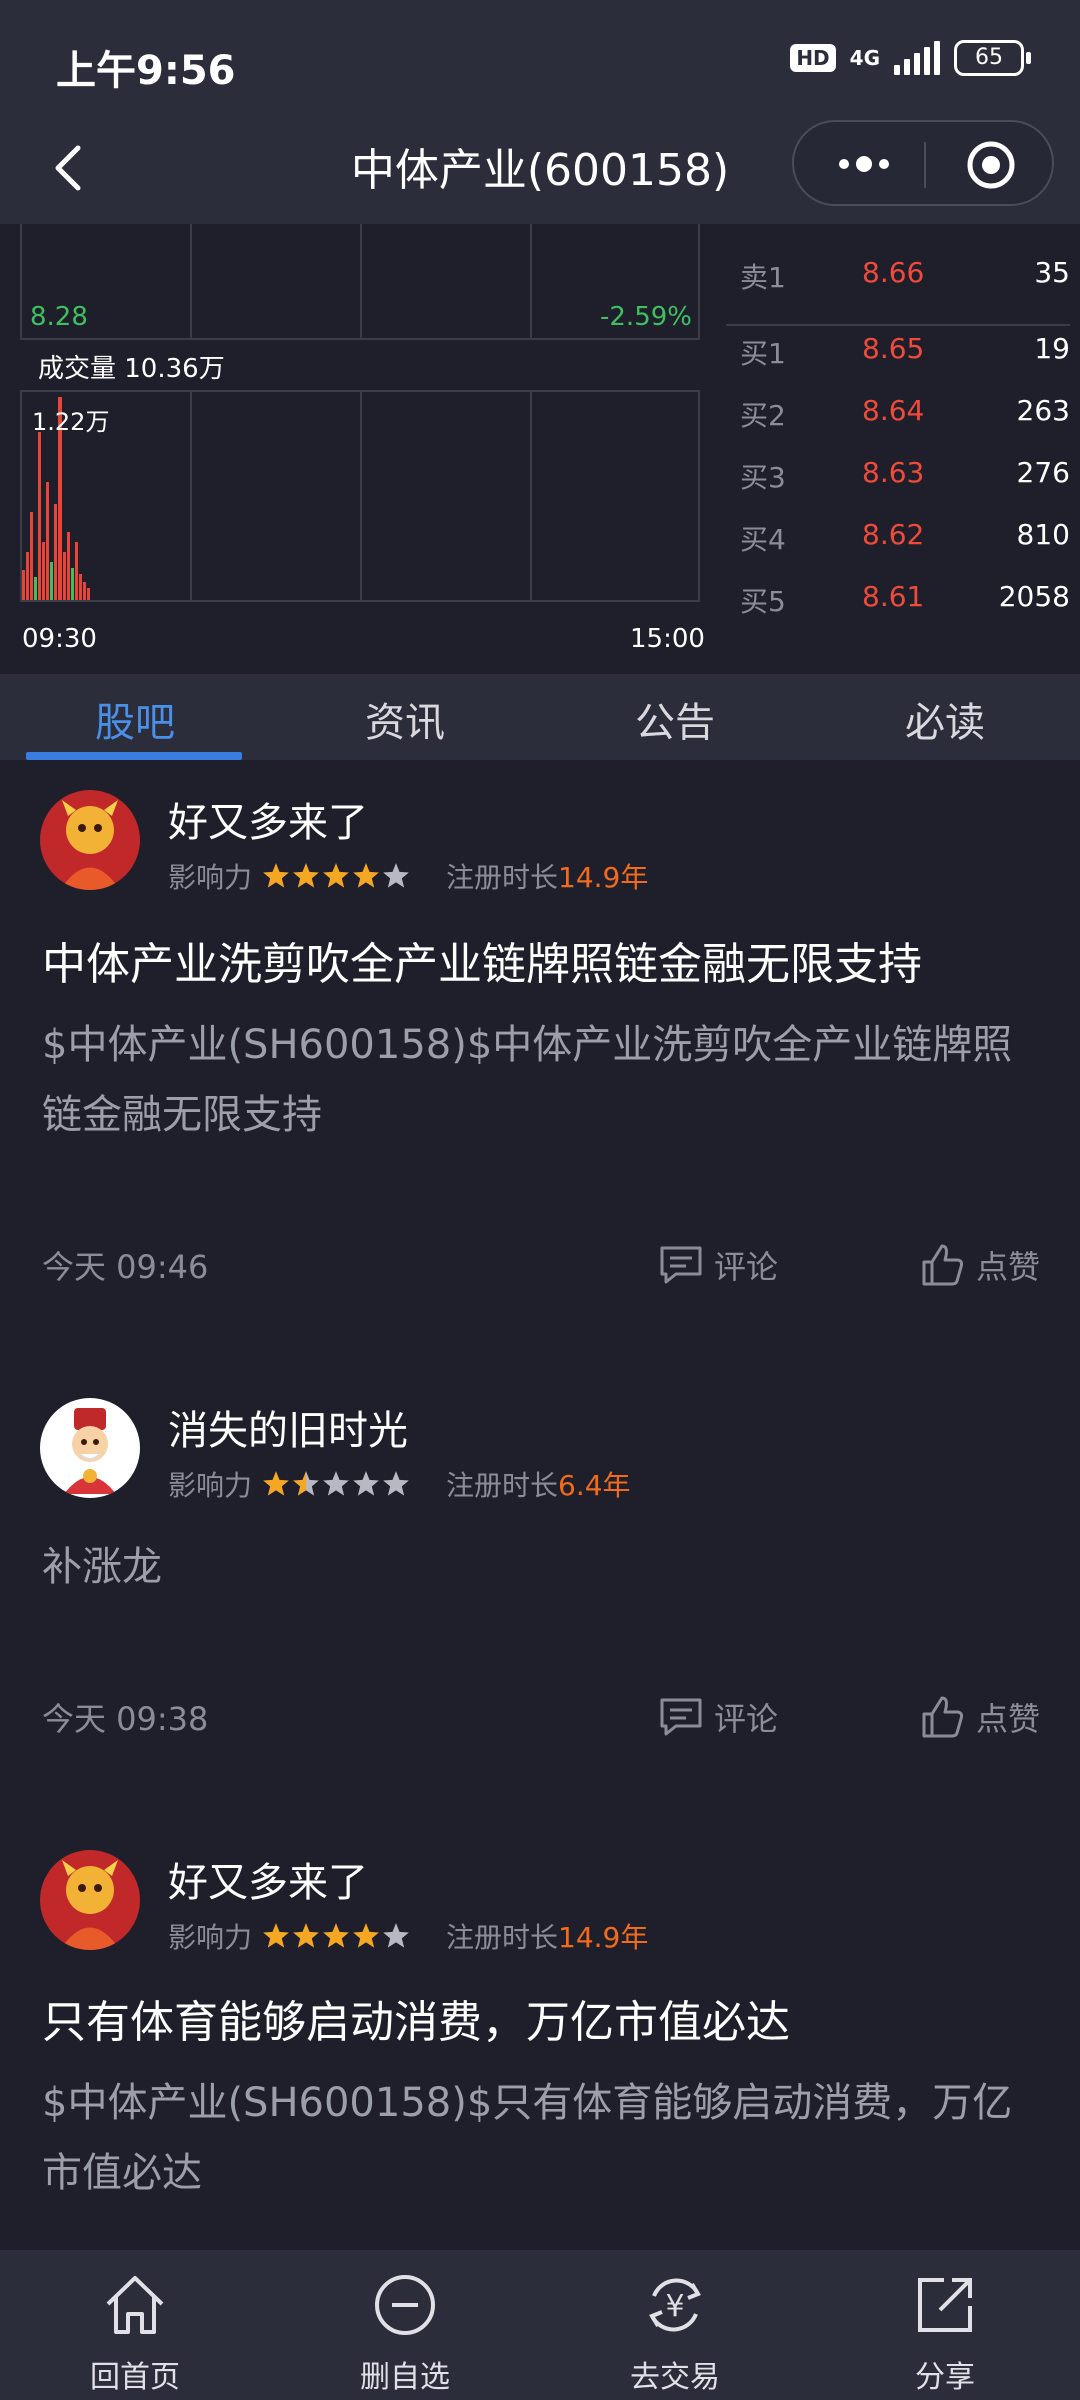 This screenshot has width=1080, height=2400. Describe the element at coordinates (667, 639) in the screenshot. I see `time-end-label: 15:00` at that location.